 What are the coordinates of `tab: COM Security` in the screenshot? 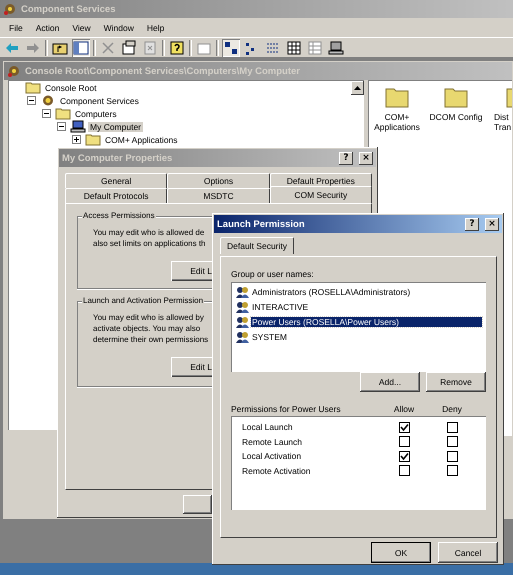 It's located at (321, 194).